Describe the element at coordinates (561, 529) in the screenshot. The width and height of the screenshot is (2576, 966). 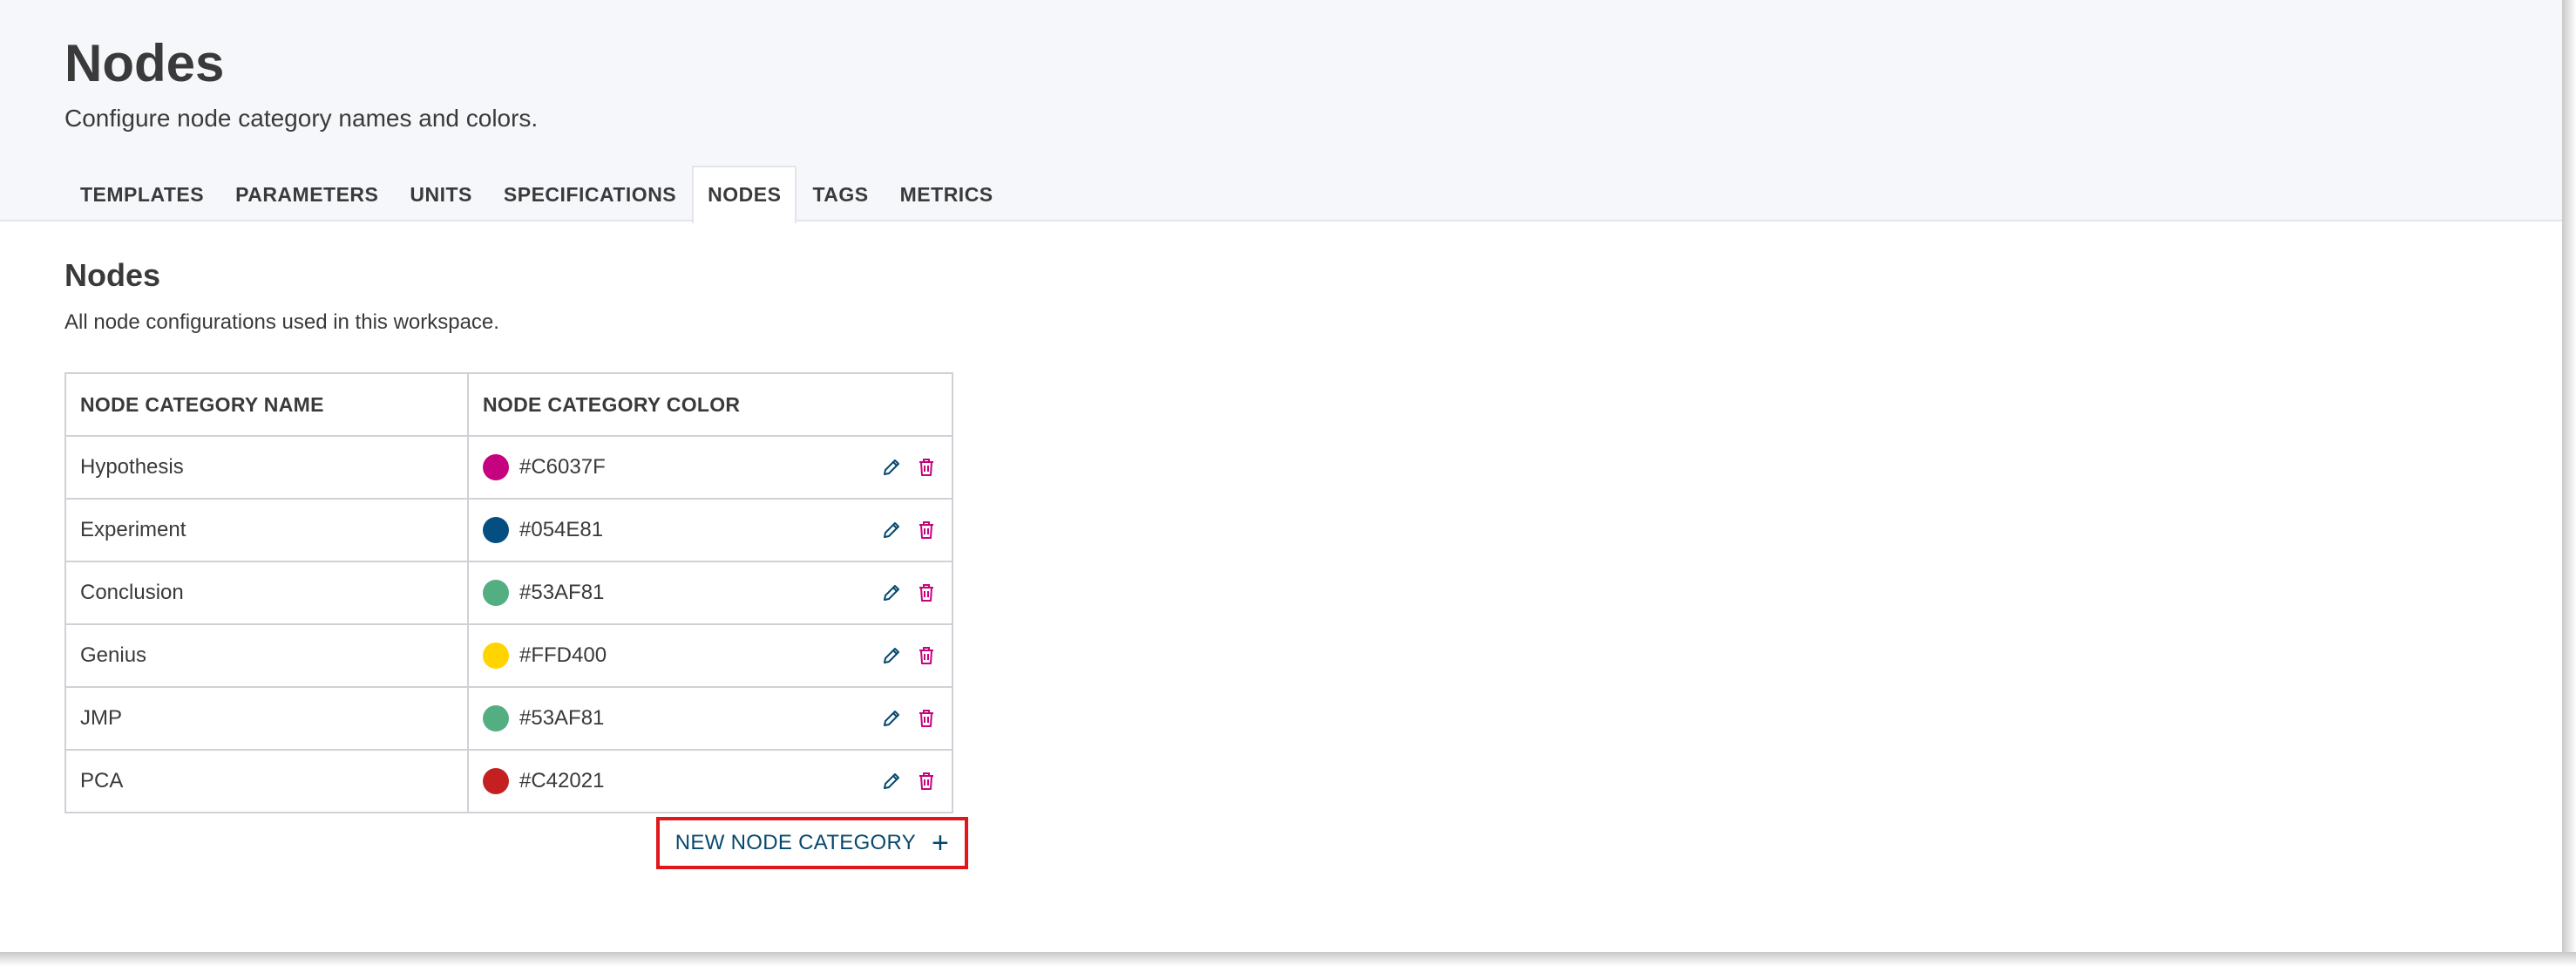
I see `color-hex-value: #054E81` at that location.